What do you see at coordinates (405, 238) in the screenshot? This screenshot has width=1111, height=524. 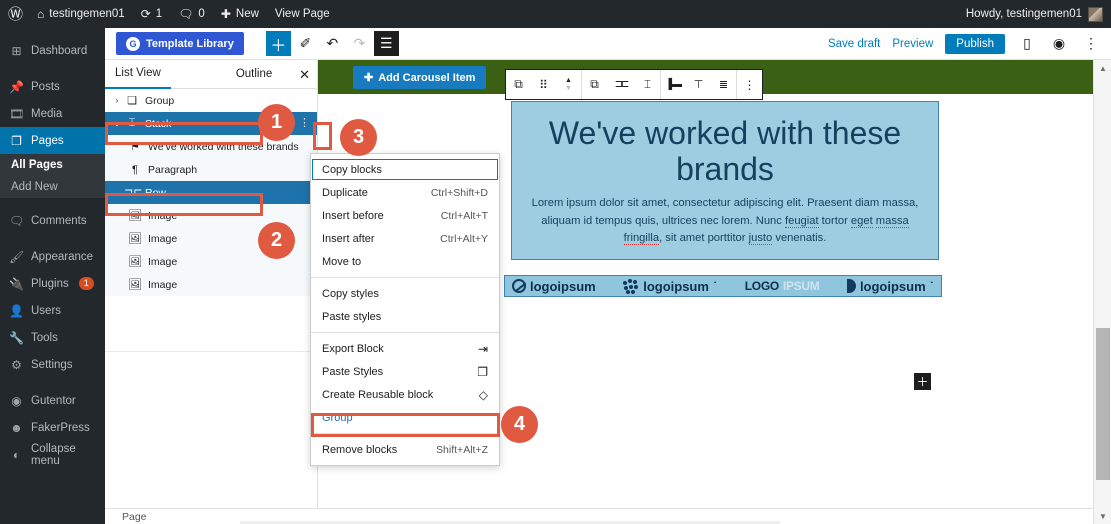 I see `menu-item-insert-after: Insert after Ctrl+Alt+Y` at bounding box center [405, 238].